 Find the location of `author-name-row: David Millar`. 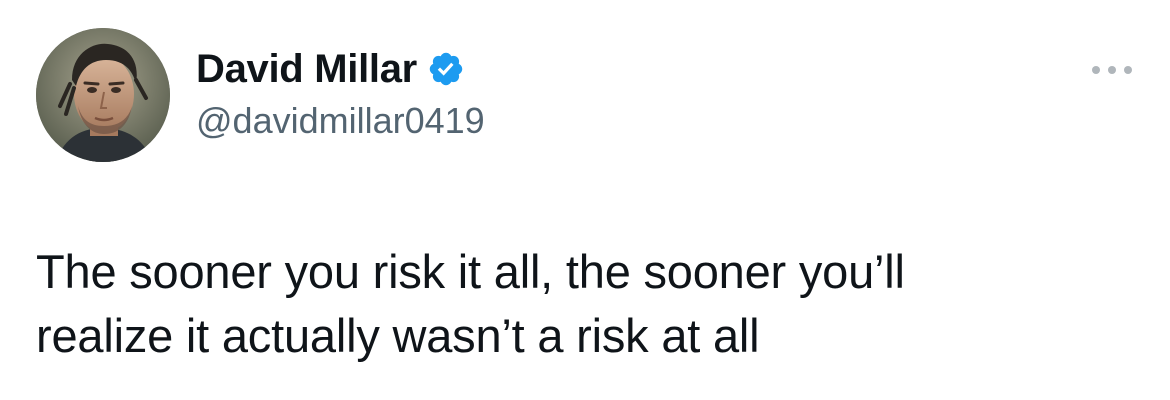

author-name-row: David Millar is located at coordinates (330, 69).